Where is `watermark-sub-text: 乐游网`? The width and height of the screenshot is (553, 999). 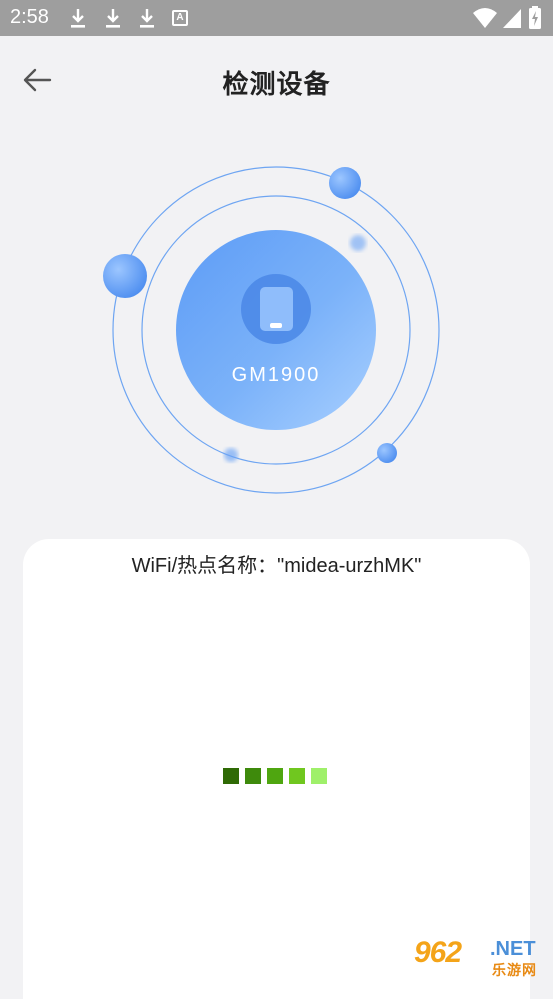
watermark-sub-text: 乐游网 is located at coordinates (514, 970).